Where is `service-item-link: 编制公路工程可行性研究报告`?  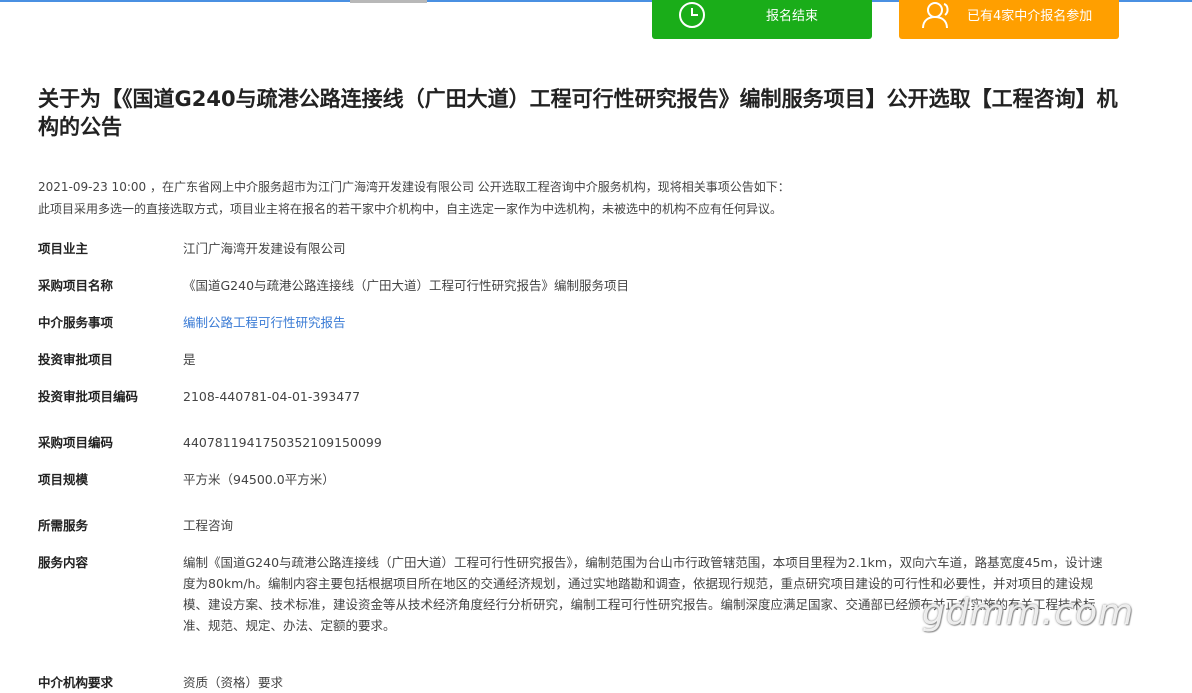
service-item-link: 编制公路工程可行性研究报告 is located at coordinates (264, 322).